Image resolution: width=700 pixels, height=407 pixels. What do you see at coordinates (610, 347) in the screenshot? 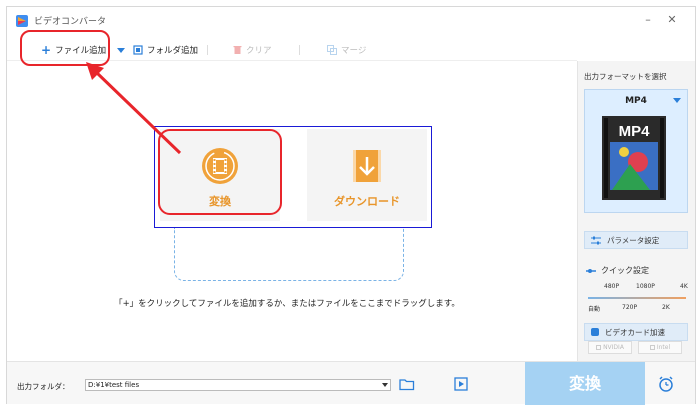
I see `nvidia-option: NVIDIA` at bounding box center [610, 347].